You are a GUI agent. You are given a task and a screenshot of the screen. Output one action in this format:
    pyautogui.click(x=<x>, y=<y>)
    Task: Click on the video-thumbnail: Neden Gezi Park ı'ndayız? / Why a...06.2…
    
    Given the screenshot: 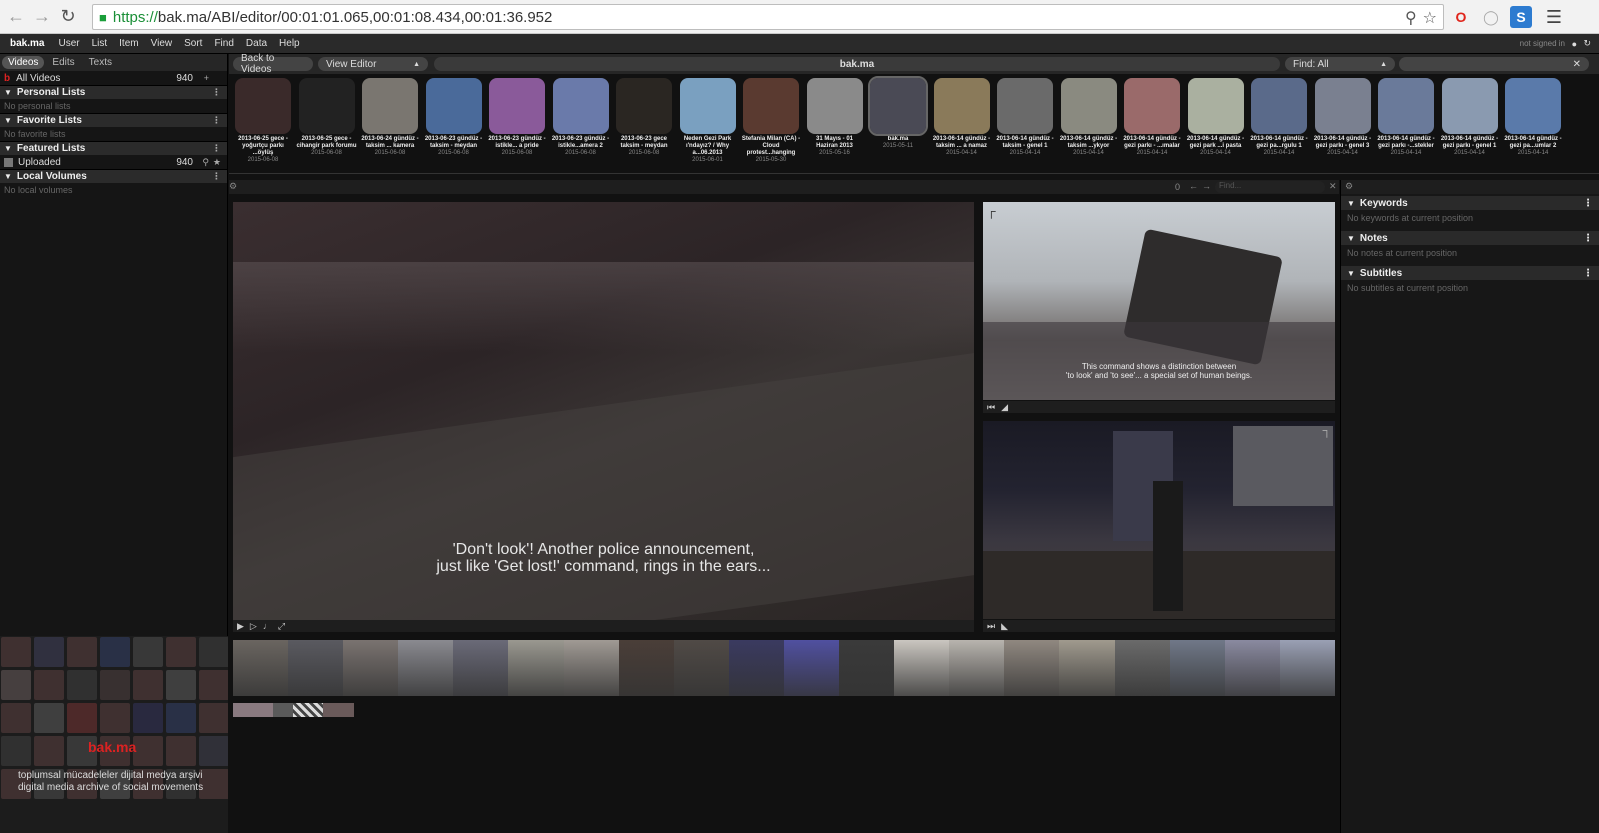 What is the action you would take?
    pyautogui.click(x=708, y=121)
    